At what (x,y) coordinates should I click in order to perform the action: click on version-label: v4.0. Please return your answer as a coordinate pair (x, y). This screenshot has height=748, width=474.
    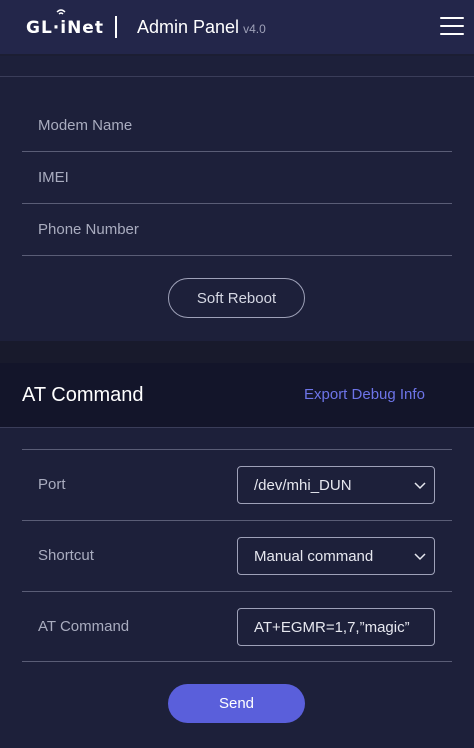
    Looking at the image, I should click on (254, 29).